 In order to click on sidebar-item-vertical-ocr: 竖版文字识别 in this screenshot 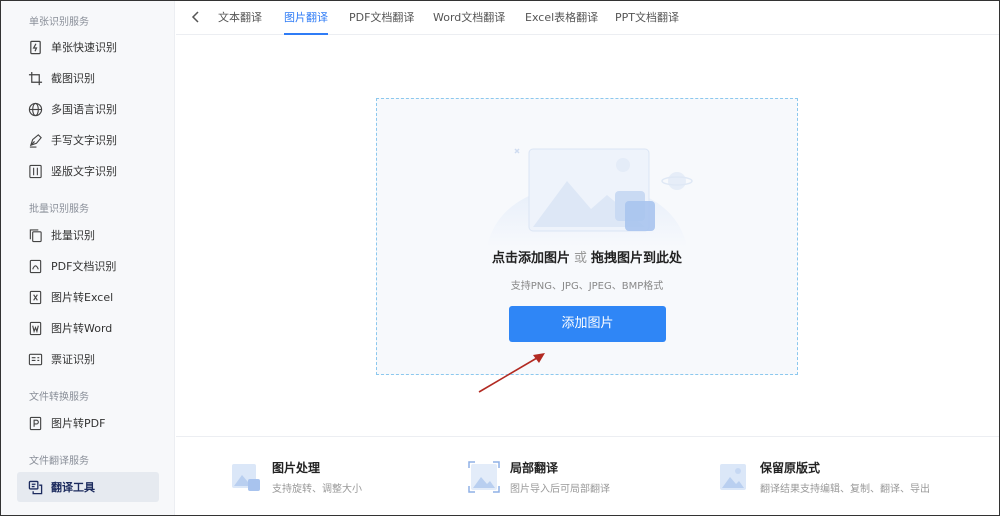, I will do `click(88, 171)`.